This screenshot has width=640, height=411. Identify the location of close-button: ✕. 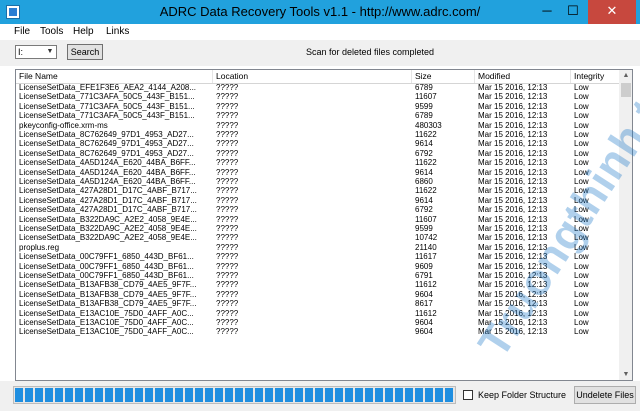
(612, 12).